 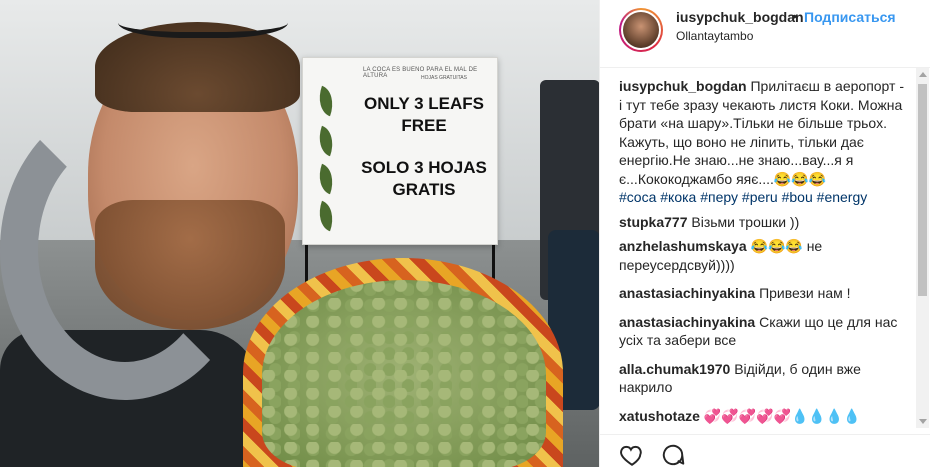 I want to click on caption-tags: #coca #кока #перу #peru #bou #energy, so click(x=764, y=197).